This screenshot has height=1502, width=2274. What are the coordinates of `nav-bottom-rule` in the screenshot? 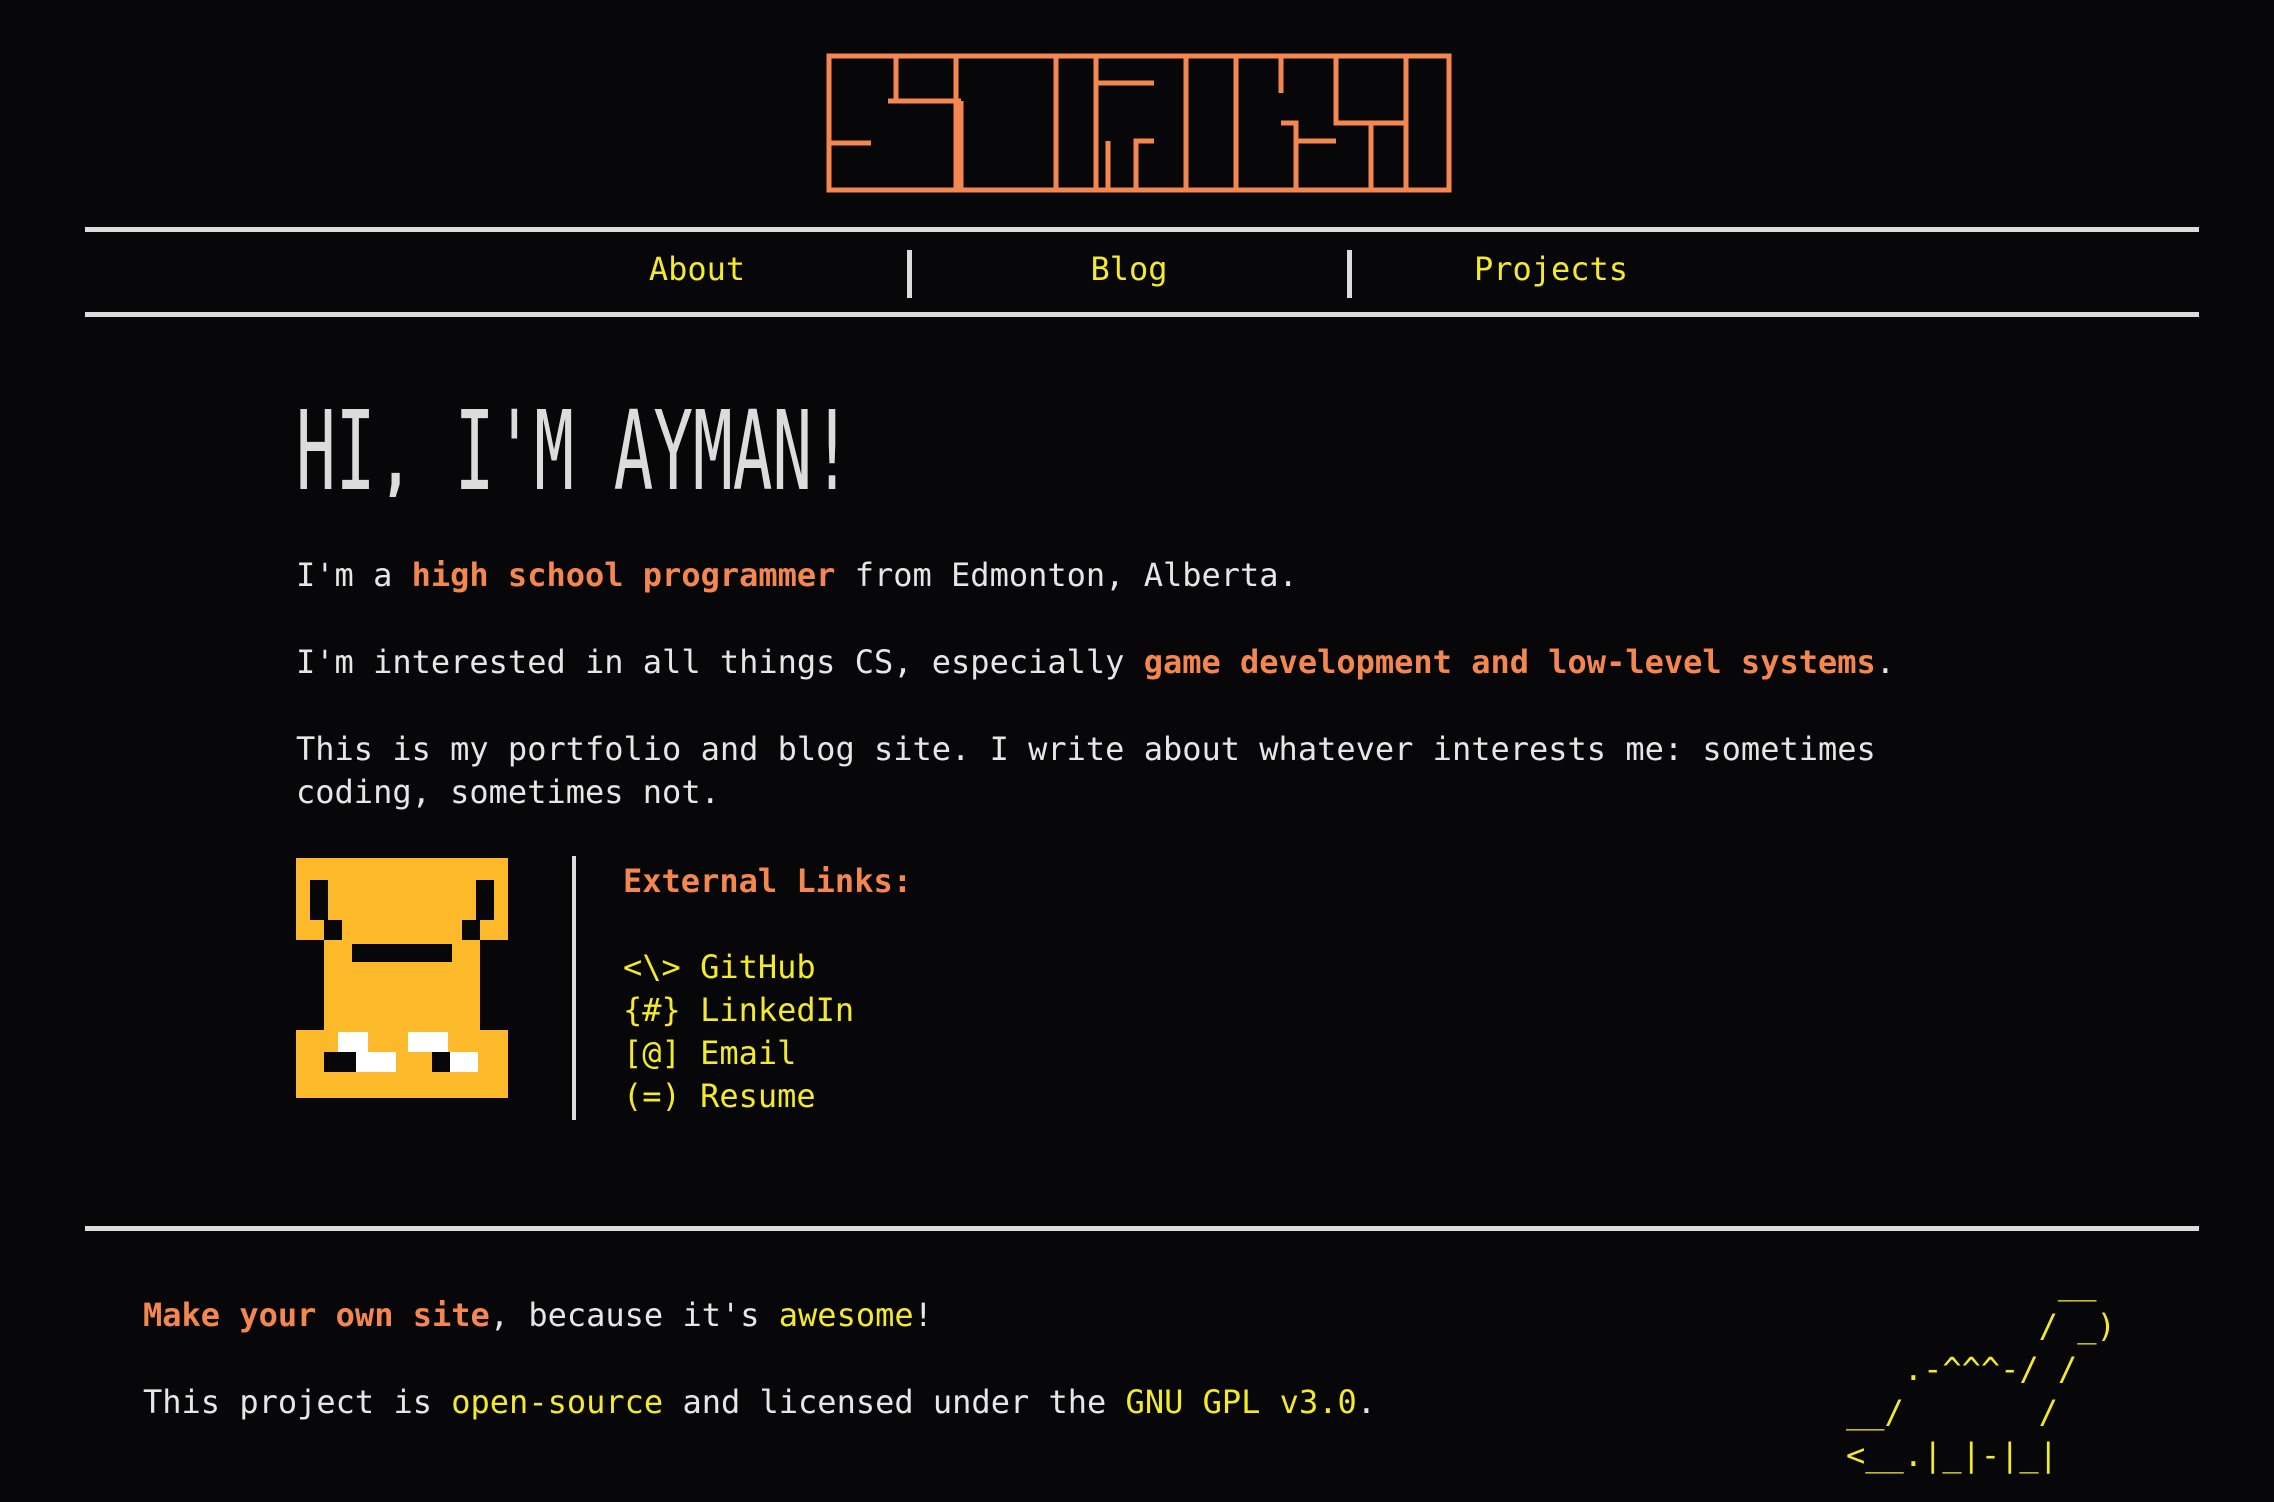 It's located at (1142, 314).